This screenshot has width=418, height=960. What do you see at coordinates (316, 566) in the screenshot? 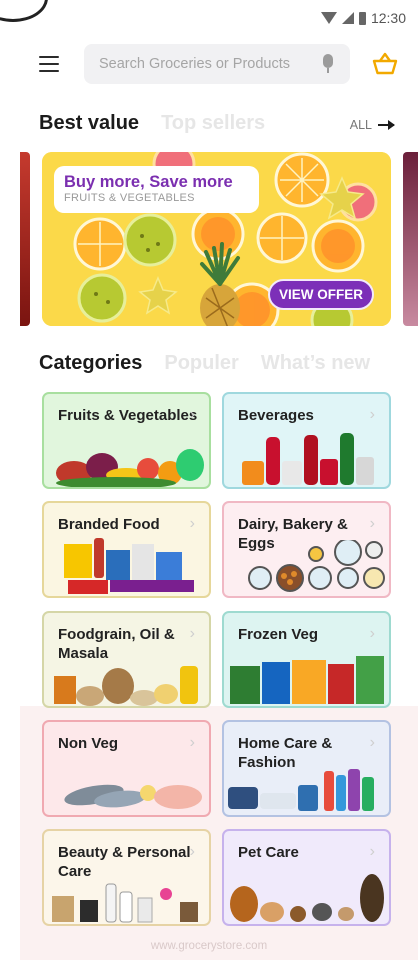
I see `dairy-bowls-illustration` at bounding box center [316, 566].